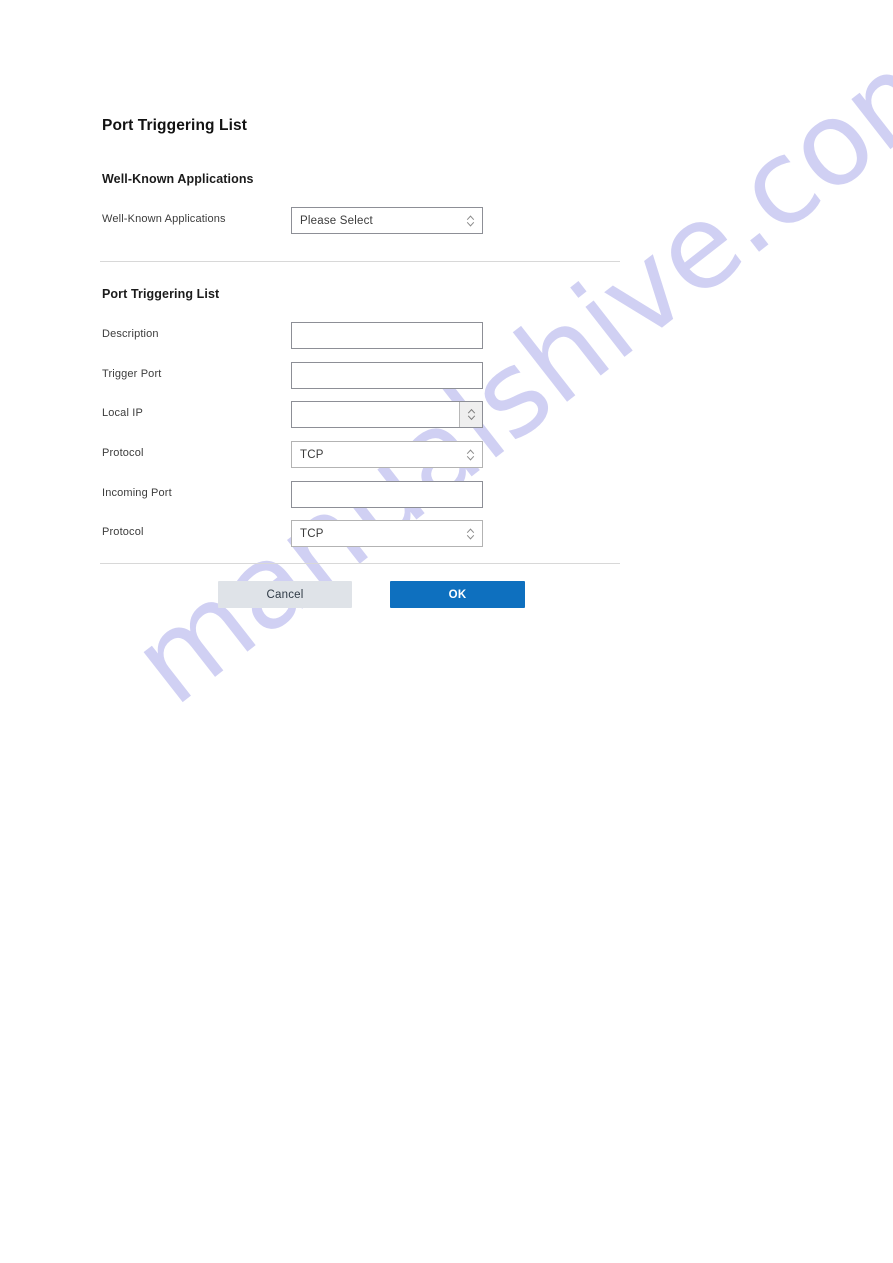  Describe the element at coordinates (360, 261) in the screenshot. I see `section-divider-top` at that location.